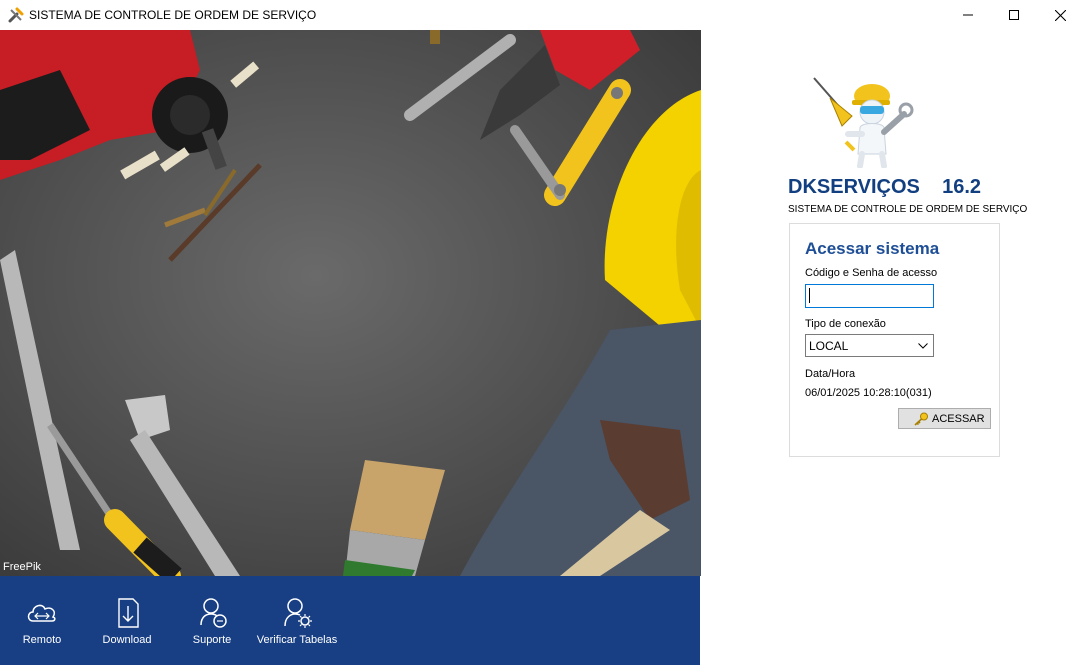 This screenshot has width=1083, height=665. What do you see at coordinates (854, 187) in the screenshot?
I see `brand-name: DKSERVIÇOS` at bounding box center [854, 187].